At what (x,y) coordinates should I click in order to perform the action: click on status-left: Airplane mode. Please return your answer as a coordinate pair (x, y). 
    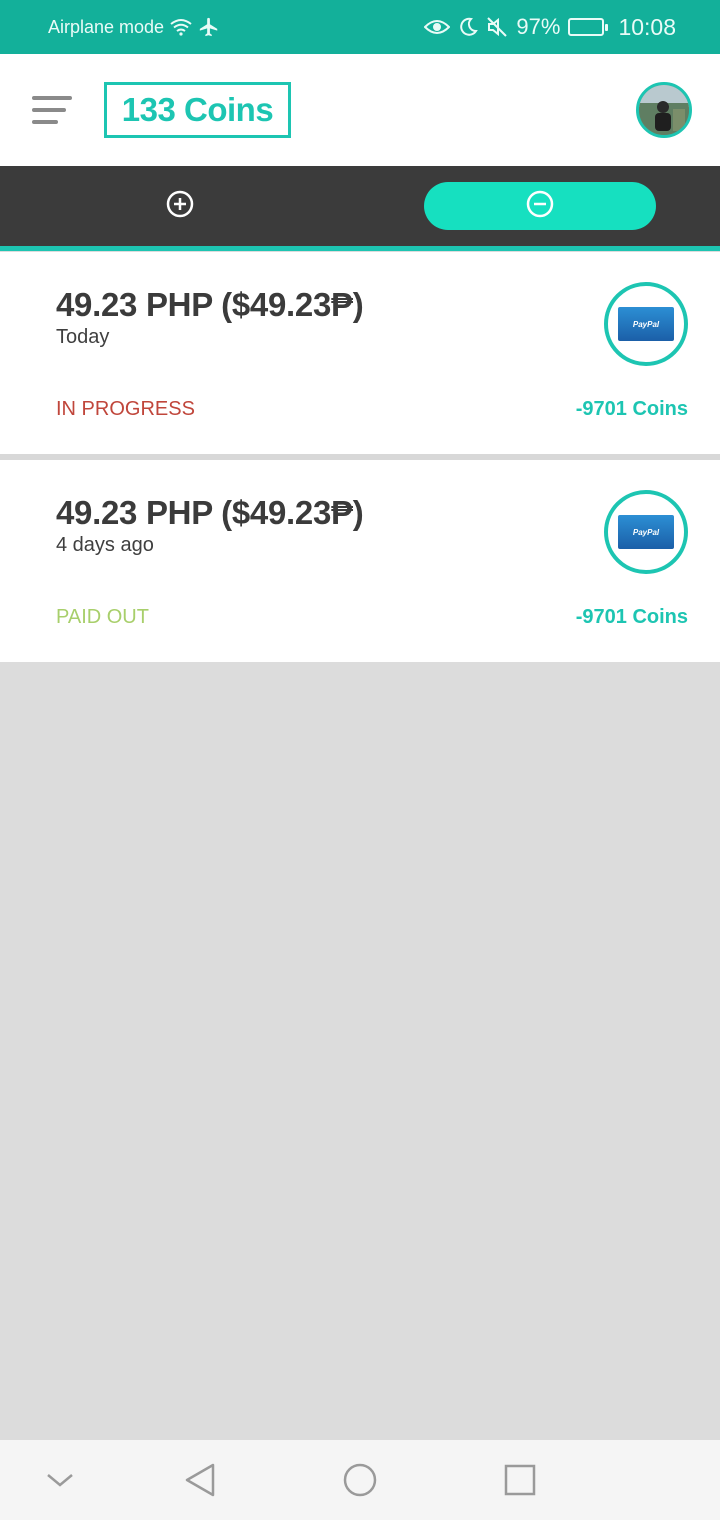
    Looking at the image, I should click on (134, 27).